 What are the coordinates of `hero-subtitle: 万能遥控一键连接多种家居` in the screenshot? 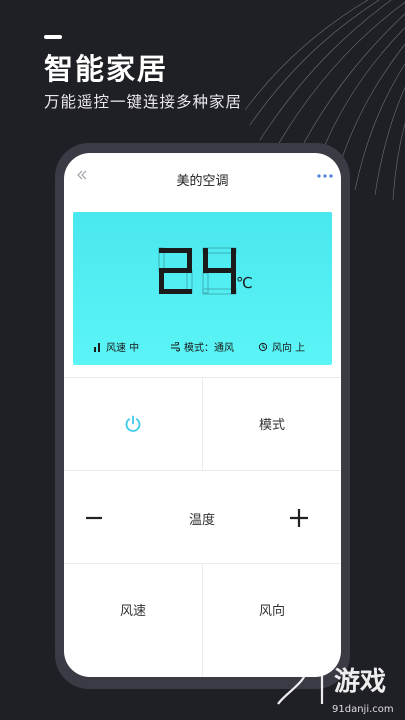 It's located at (143, 102).